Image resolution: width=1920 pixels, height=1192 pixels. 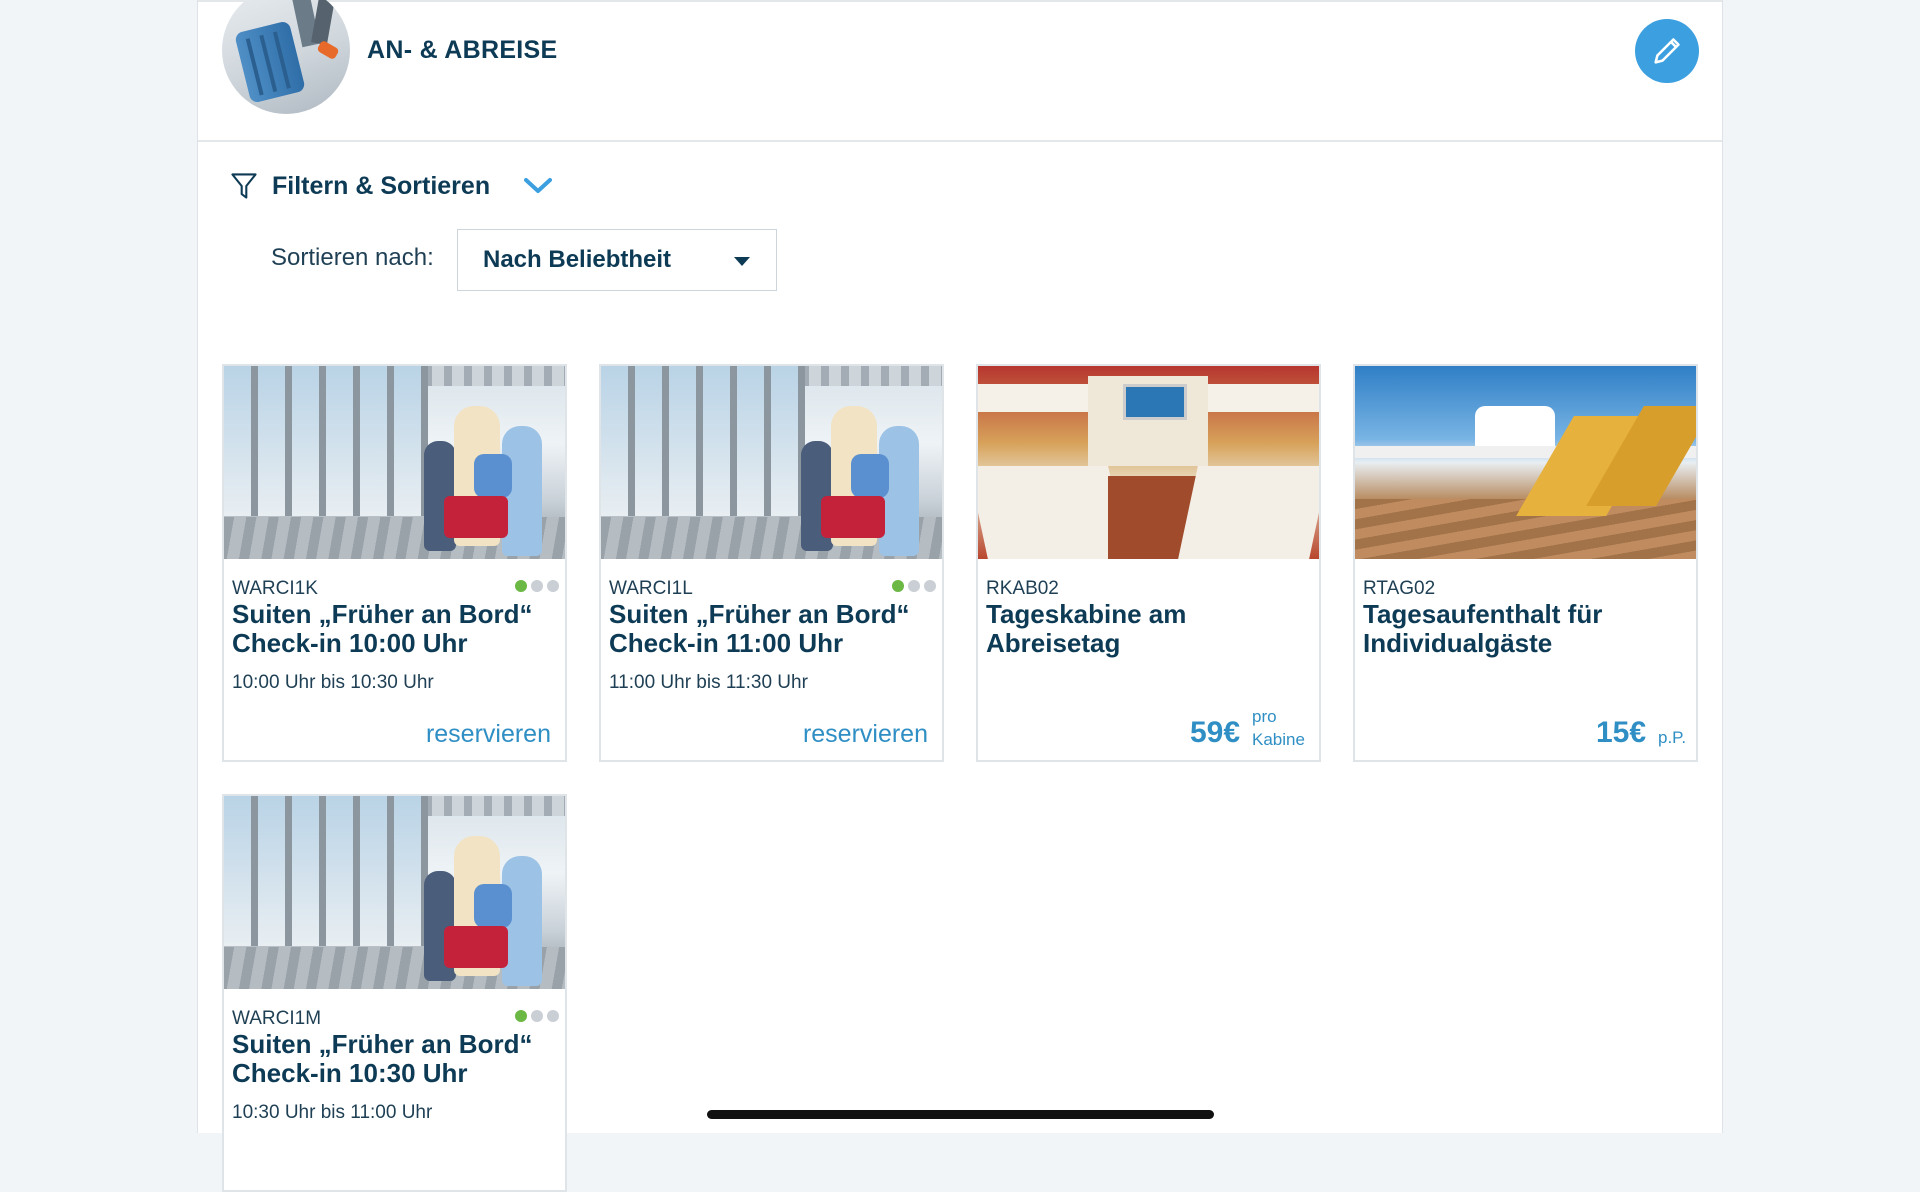 I want to click on edit-button, so click(x=1667, y=51).